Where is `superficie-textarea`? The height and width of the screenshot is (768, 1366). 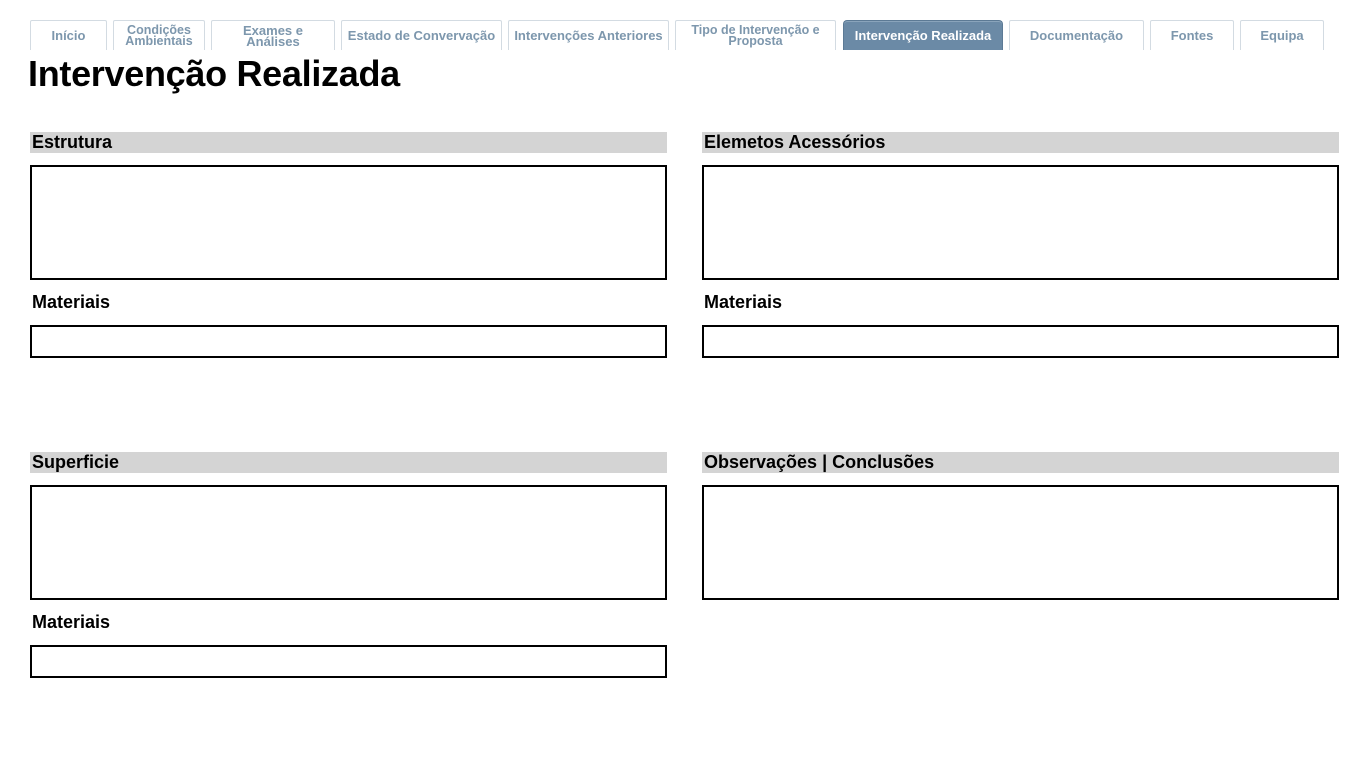
superficie-textarea is located at coordinates (348, 542).